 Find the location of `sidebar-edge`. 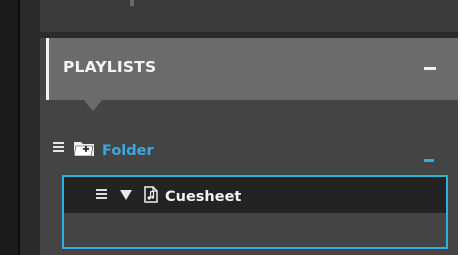

sidebar-edge is located at coordinates (30, 127).